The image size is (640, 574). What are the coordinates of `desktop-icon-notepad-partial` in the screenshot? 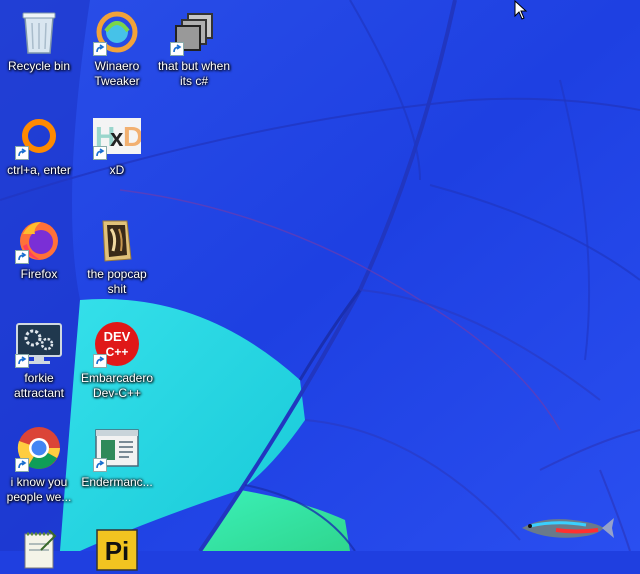 It's located at (39, 550).